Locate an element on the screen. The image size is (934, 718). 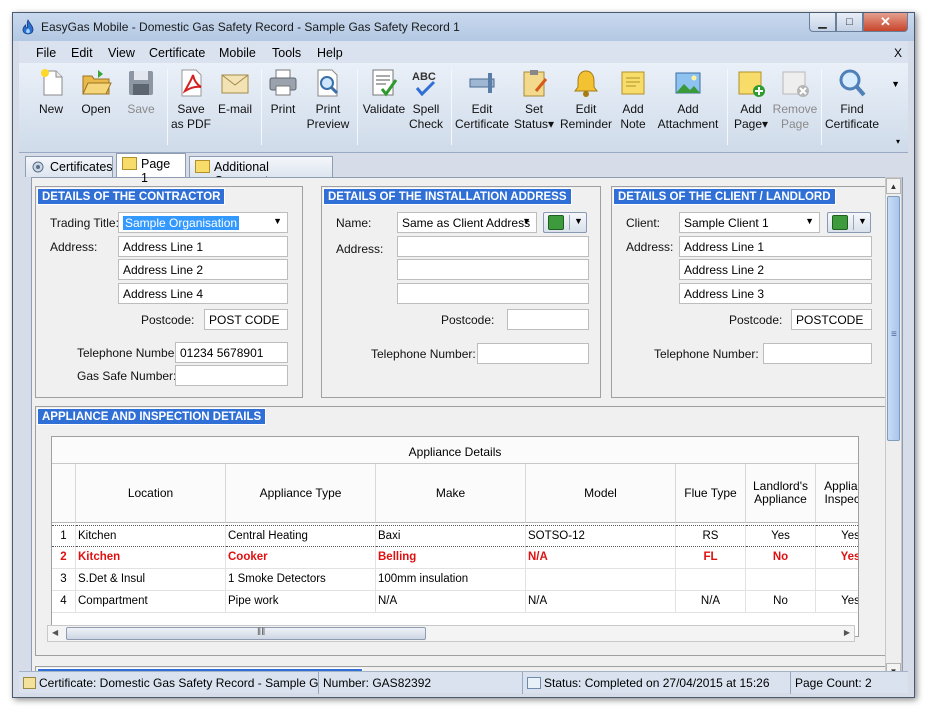
postcode-label: Postcode: is located at coordinates (168, 320).